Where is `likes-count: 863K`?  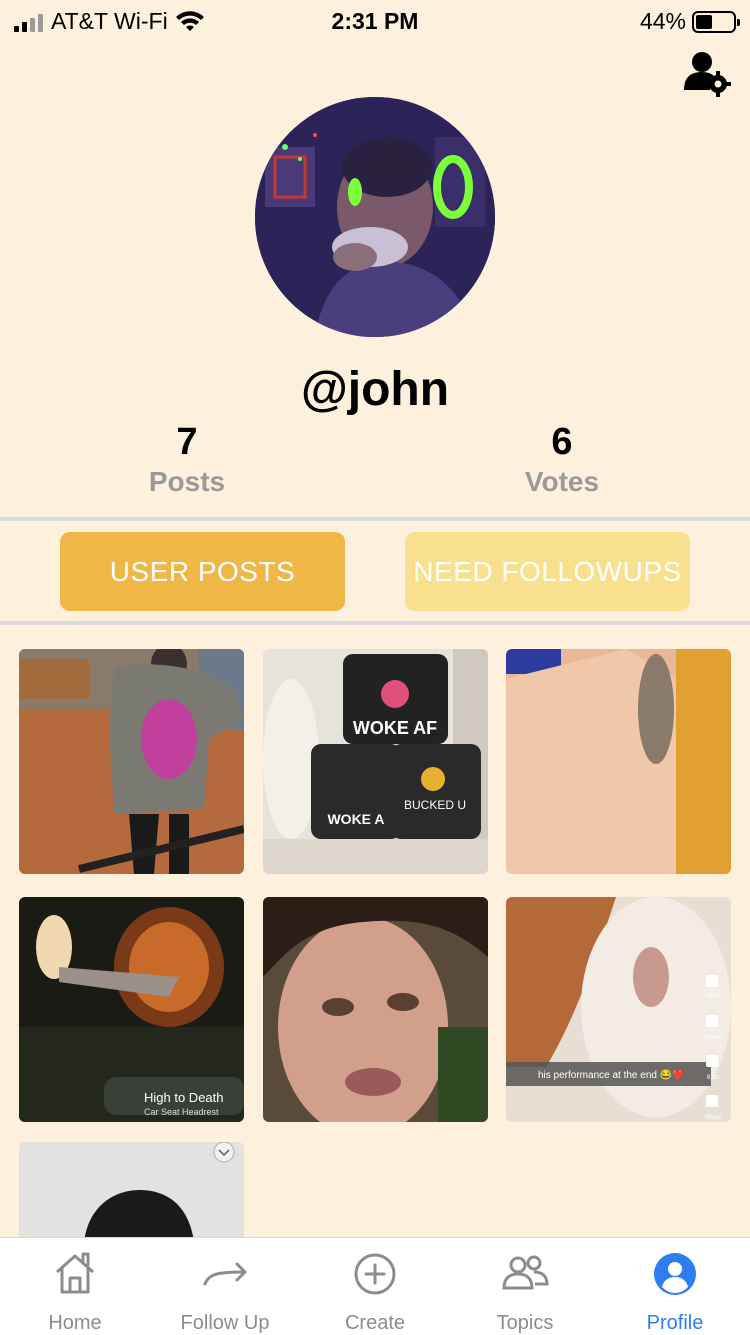
likes-count: 863K is located at coordinates (713, 996).